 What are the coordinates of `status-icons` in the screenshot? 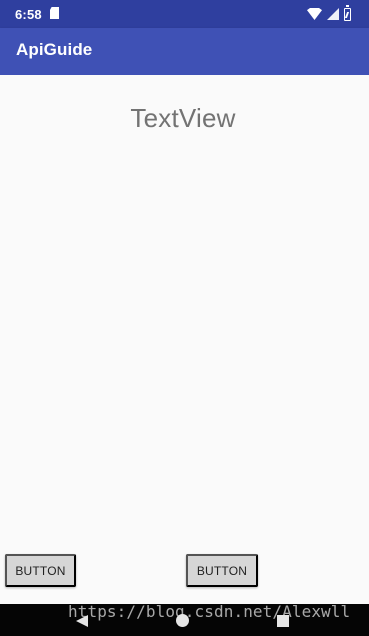 It's located at (329, 13).